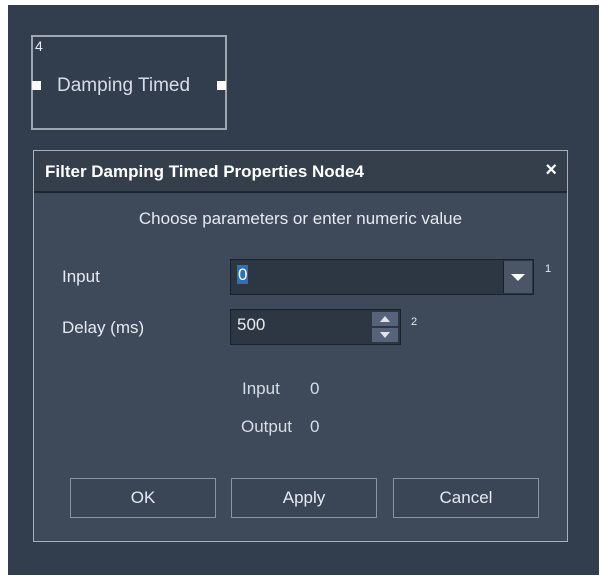  What do you see at coordinates (103, 327) in the screenshot?
I see `delay-label: Delay (ms)` at bounding box center [103, 327].